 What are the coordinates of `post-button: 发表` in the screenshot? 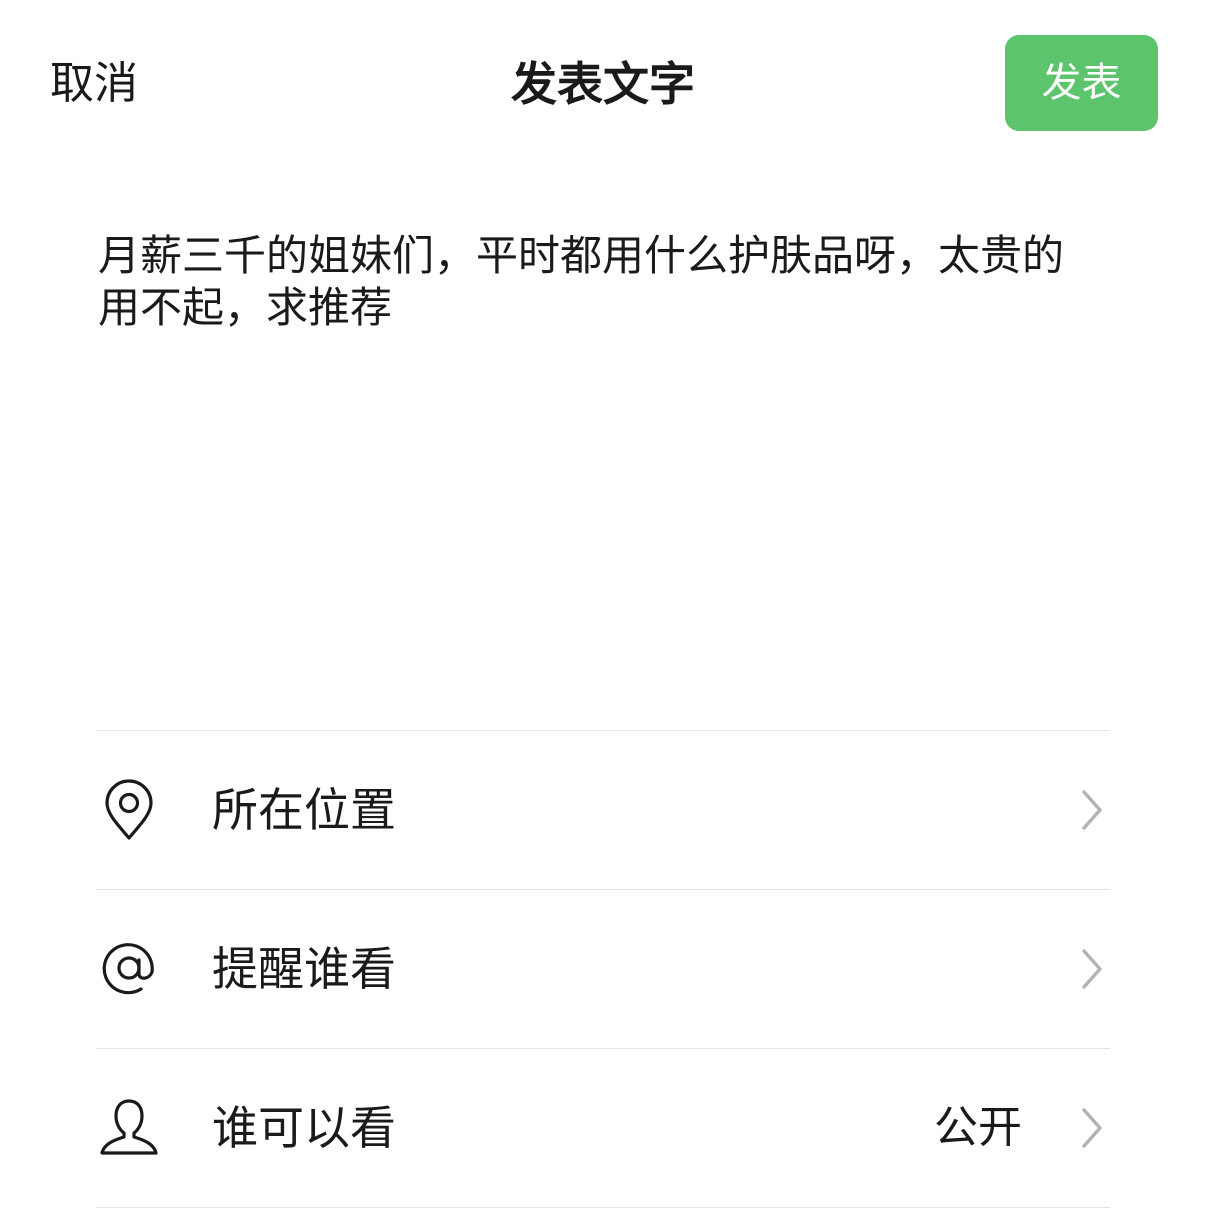 It's located at (1081, 83).